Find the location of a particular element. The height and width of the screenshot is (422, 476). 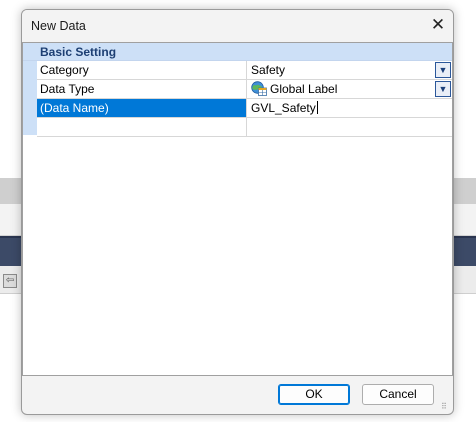

property-value-cell: Safety ▼ is located at coordinates (350, 70).